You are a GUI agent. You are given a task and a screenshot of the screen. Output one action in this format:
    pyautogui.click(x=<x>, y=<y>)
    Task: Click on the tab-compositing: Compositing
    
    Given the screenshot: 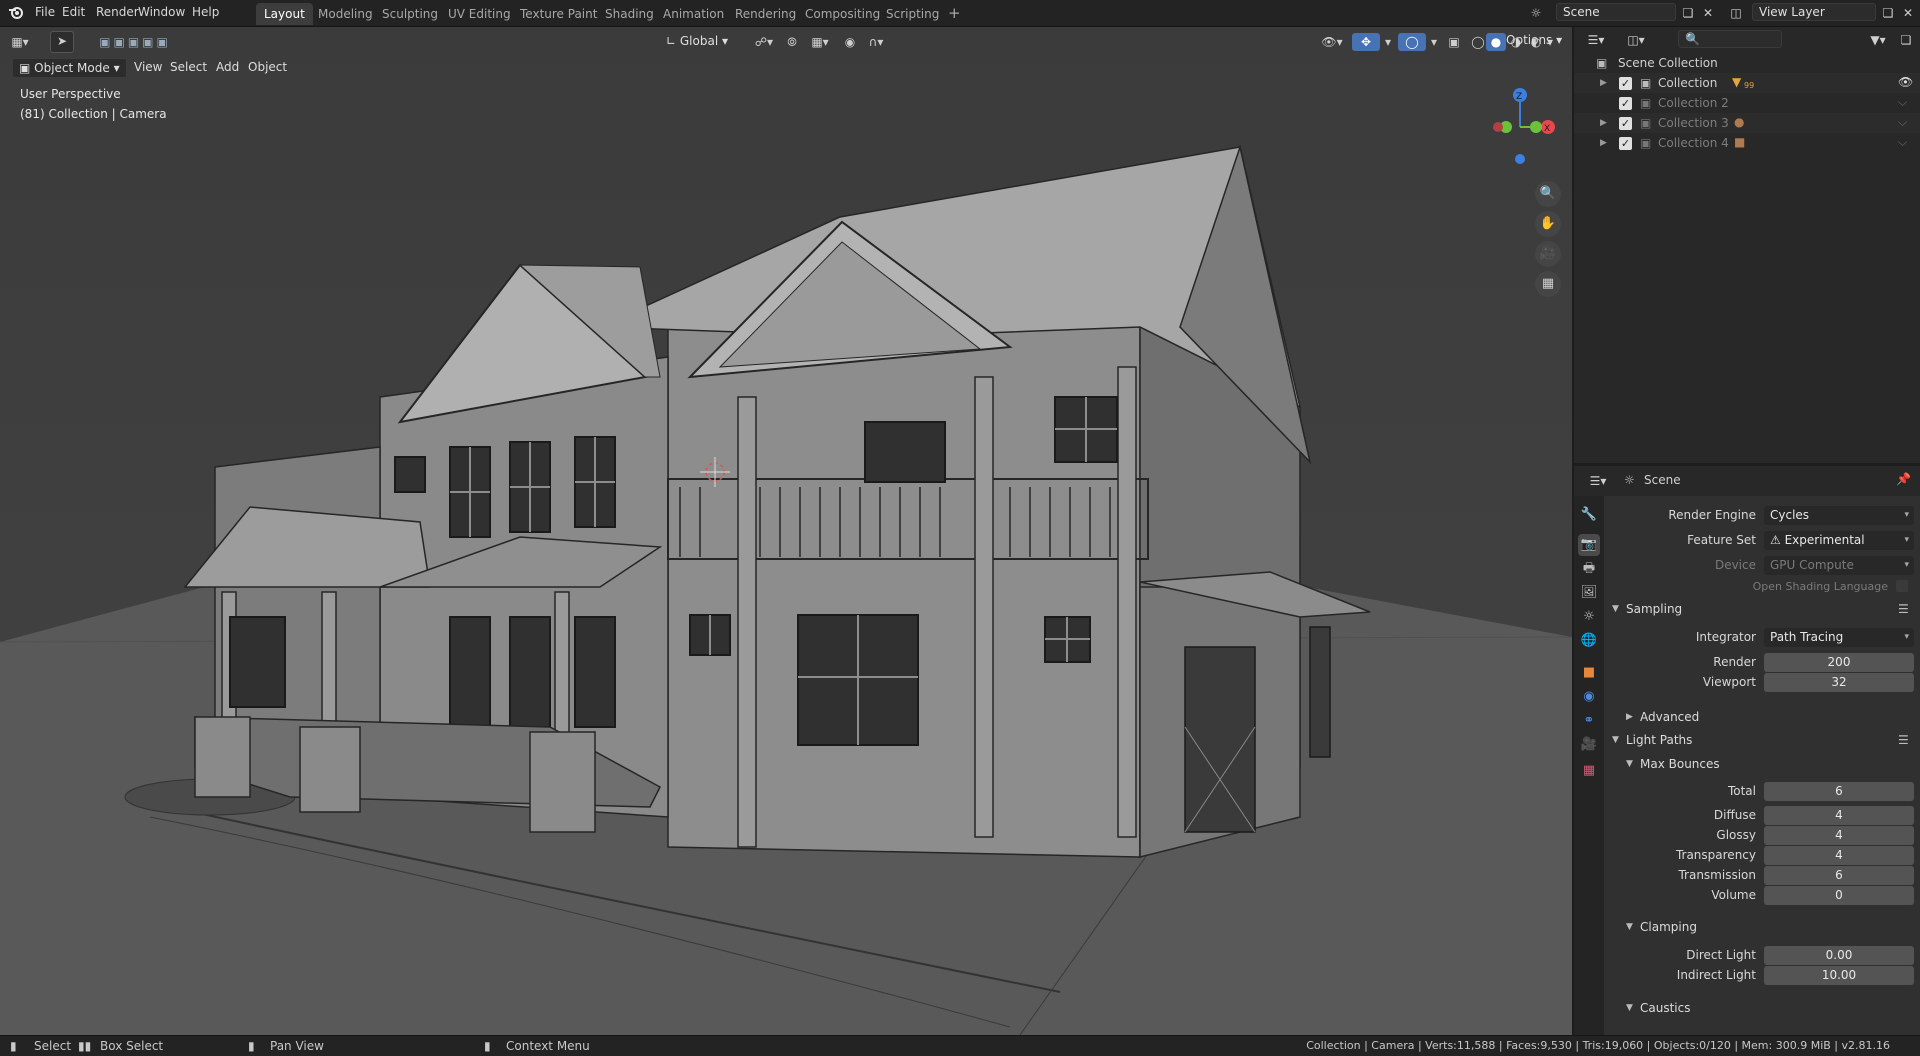 What is the action you would take?
    pyautogui.click(x=842, y=14)
    